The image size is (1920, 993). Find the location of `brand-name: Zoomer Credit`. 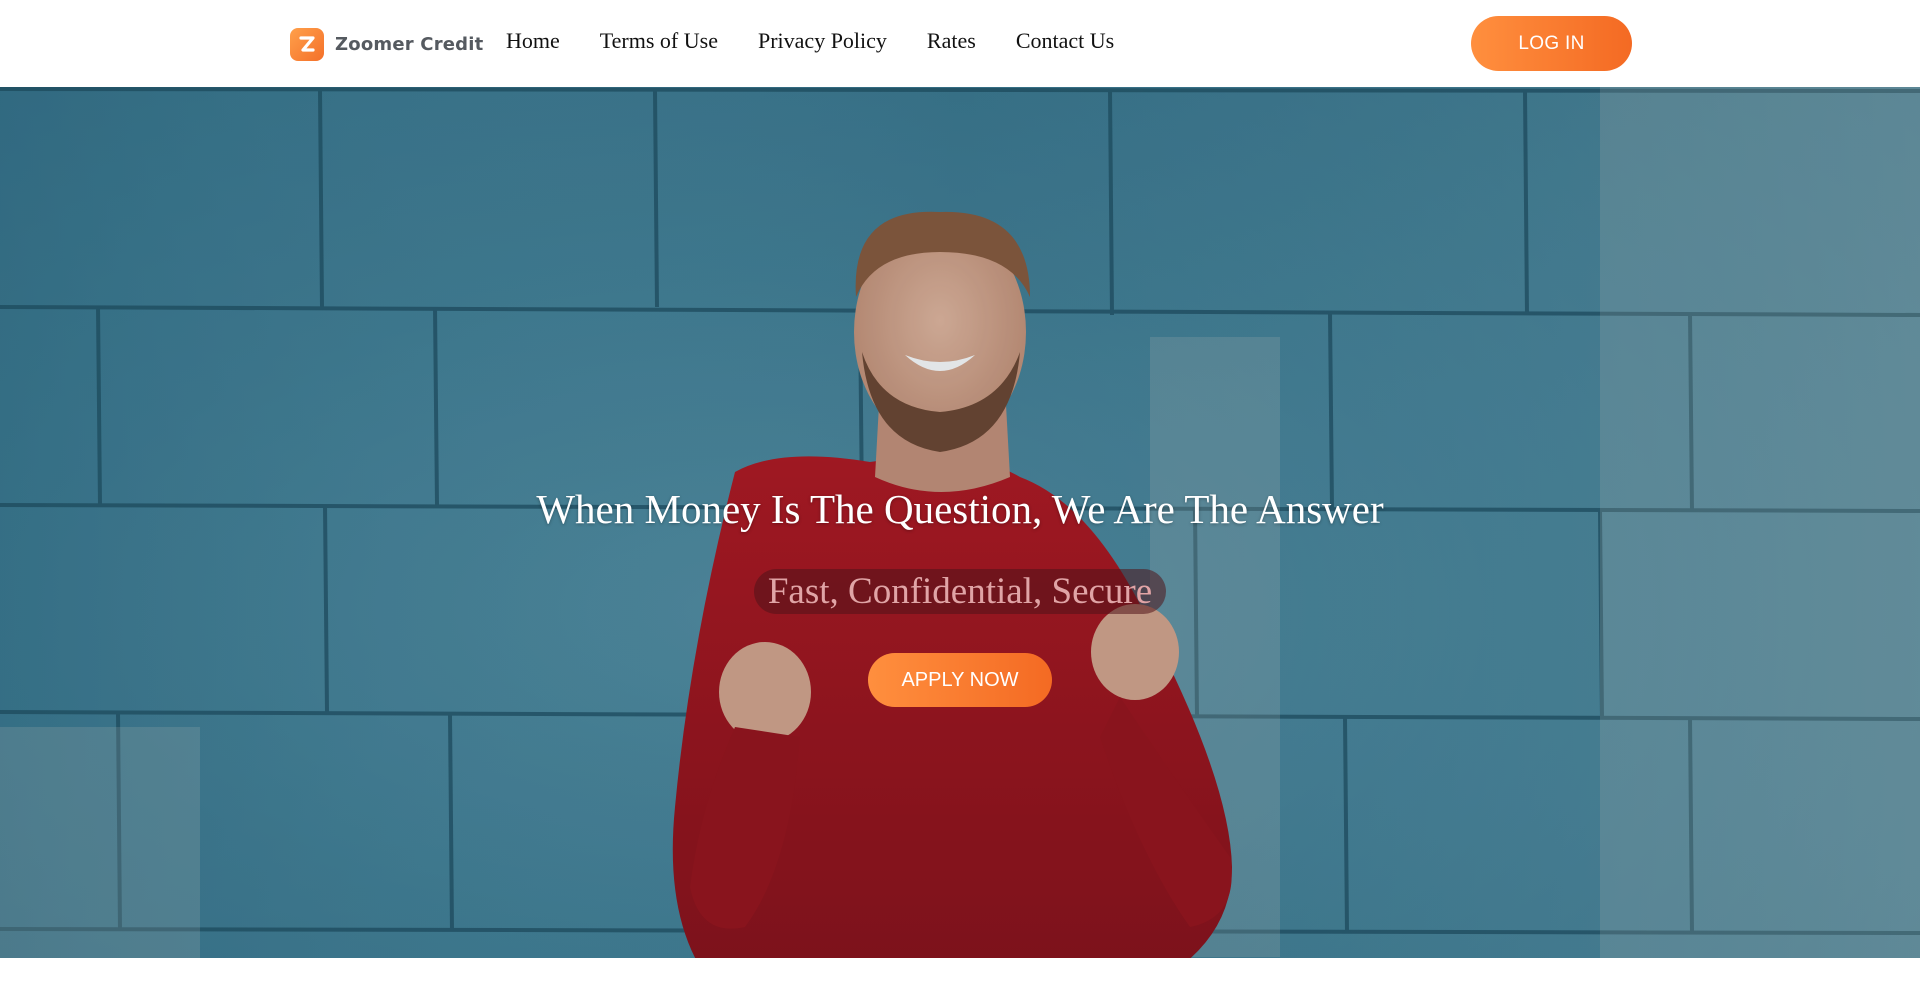

brand-name: Zoomer Credit is located at coordinates (409, 44).